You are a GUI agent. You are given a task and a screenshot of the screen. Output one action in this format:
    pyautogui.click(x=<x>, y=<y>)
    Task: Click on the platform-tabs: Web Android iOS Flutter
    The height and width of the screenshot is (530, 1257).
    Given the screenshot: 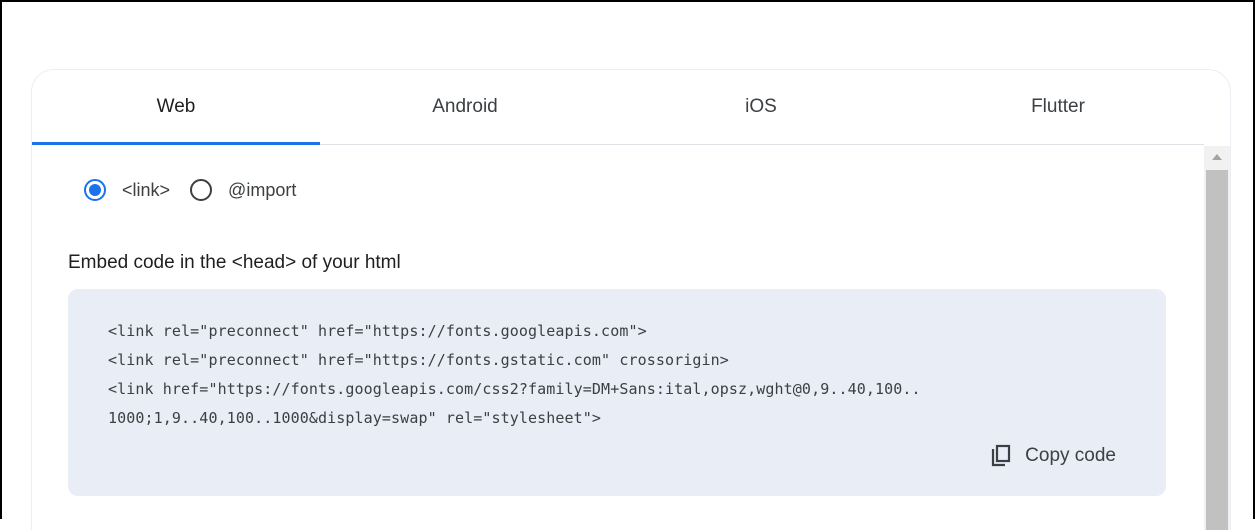 What is the action you would take?
    pyautogui.click(x=618, y=107)
    